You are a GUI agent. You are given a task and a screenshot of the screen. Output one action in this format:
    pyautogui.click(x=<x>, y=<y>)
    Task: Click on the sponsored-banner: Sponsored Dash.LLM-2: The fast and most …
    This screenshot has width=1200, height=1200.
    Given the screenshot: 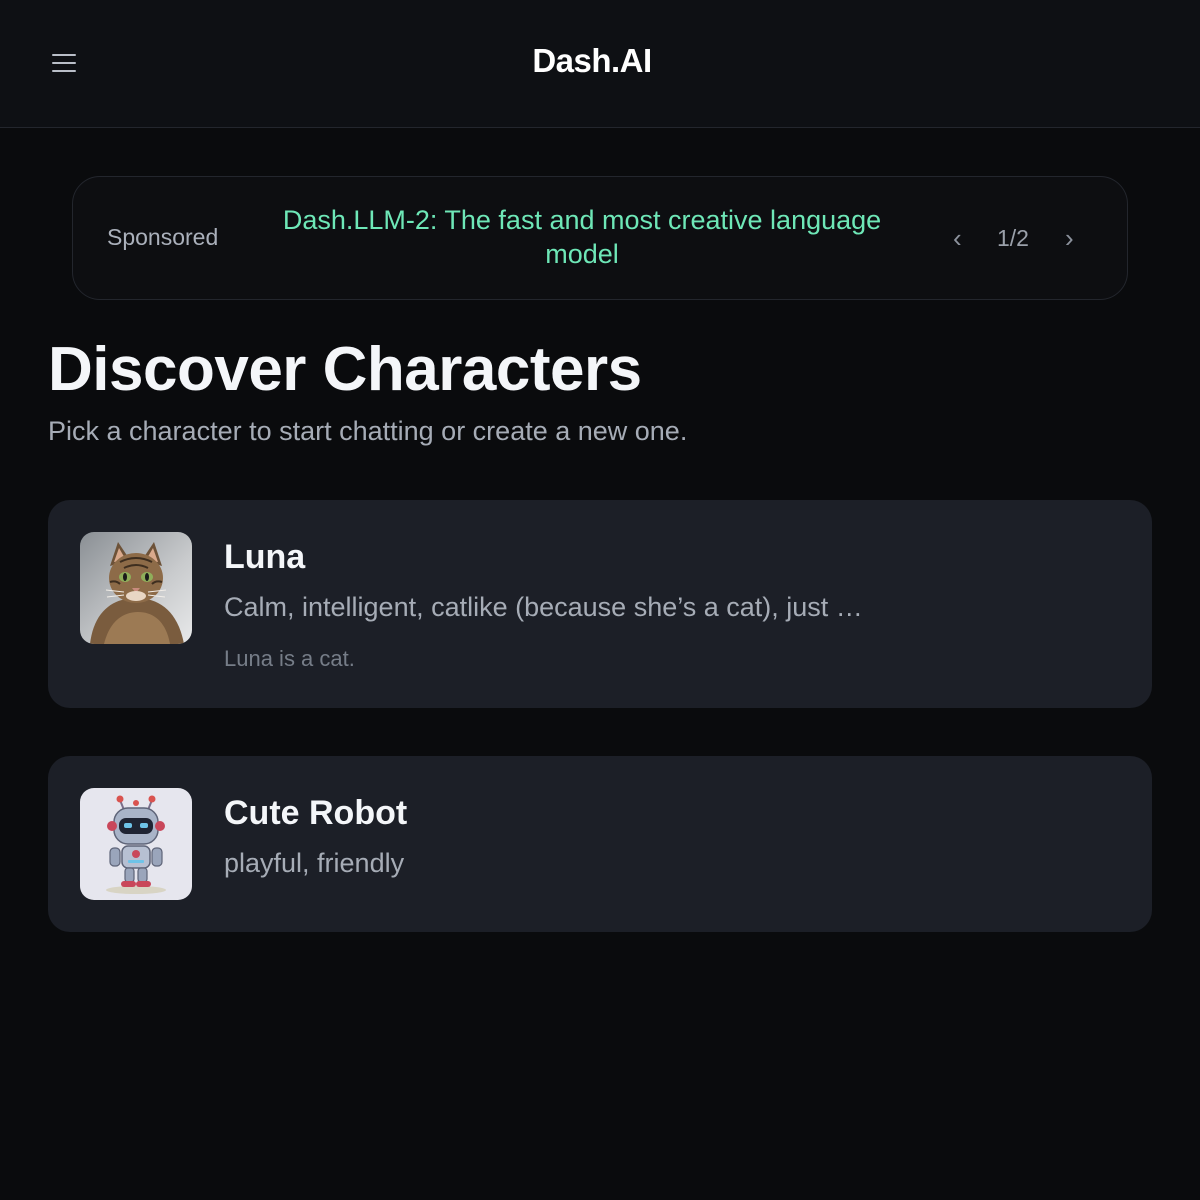 What is the action you would take?
    pyautogui.click(x=600, y=238)
    